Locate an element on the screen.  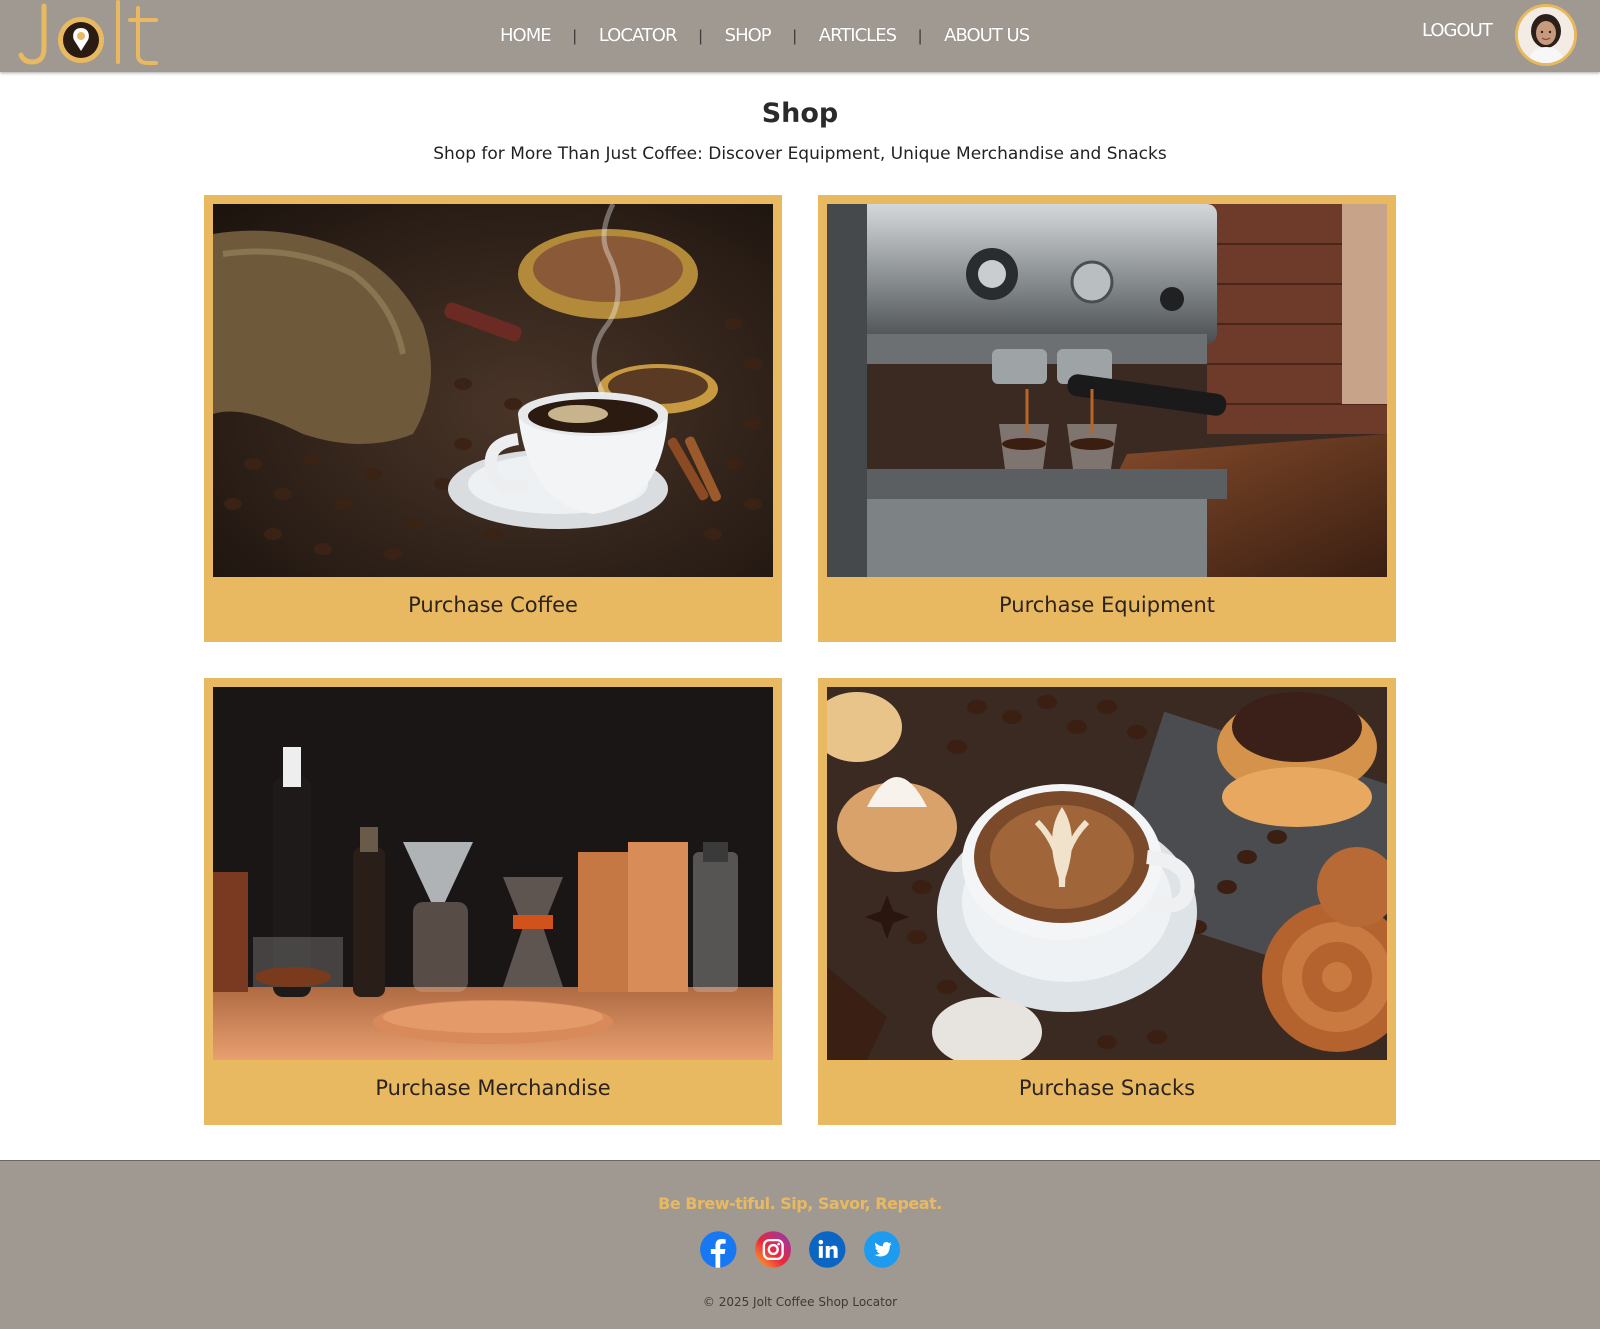
jolt-logo is located at coordinates (90, 35).